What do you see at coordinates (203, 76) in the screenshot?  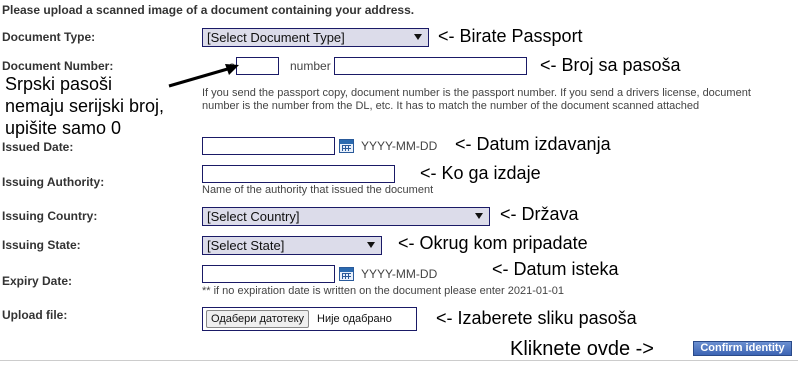 I see `arrow-annotation` at bounding box center [203, 76].